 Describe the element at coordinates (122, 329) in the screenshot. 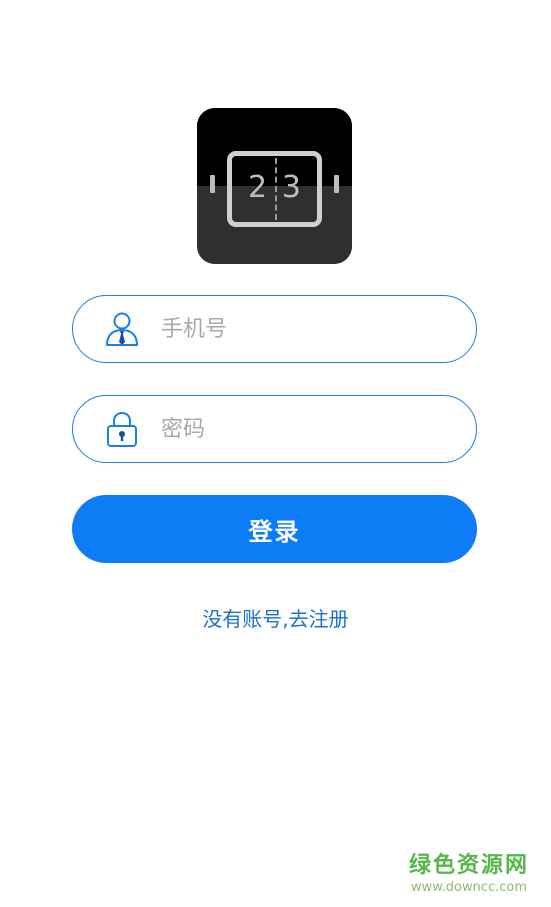

I see `user-icon` at that location.